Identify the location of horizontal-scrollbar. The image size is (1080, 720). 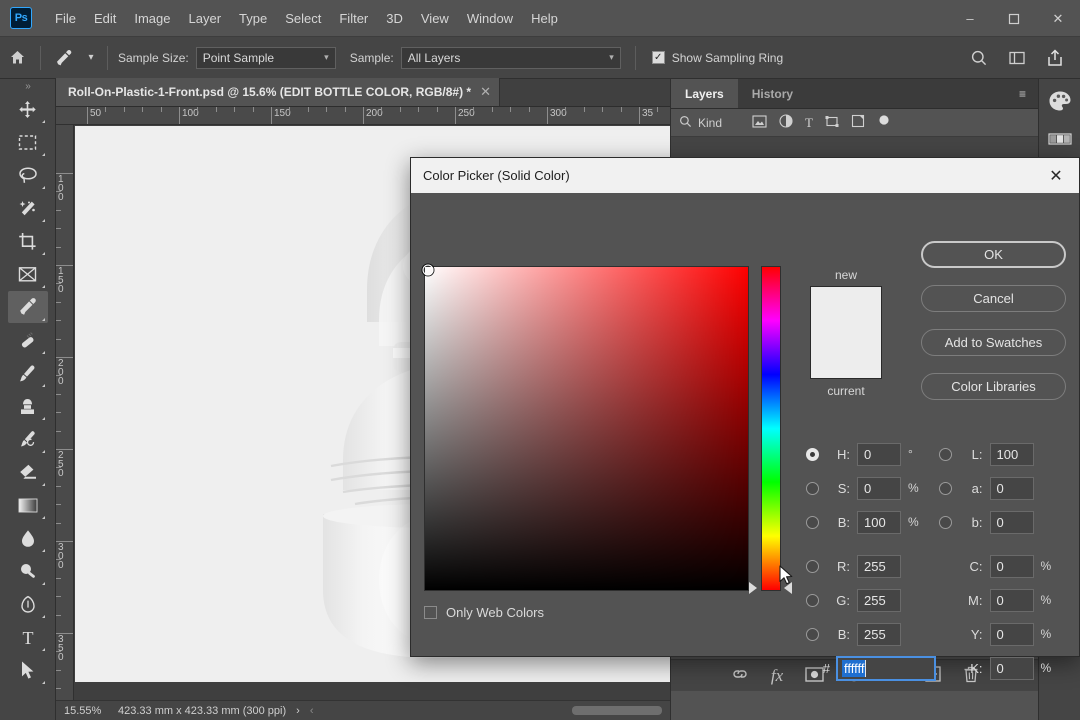
(617, 710).